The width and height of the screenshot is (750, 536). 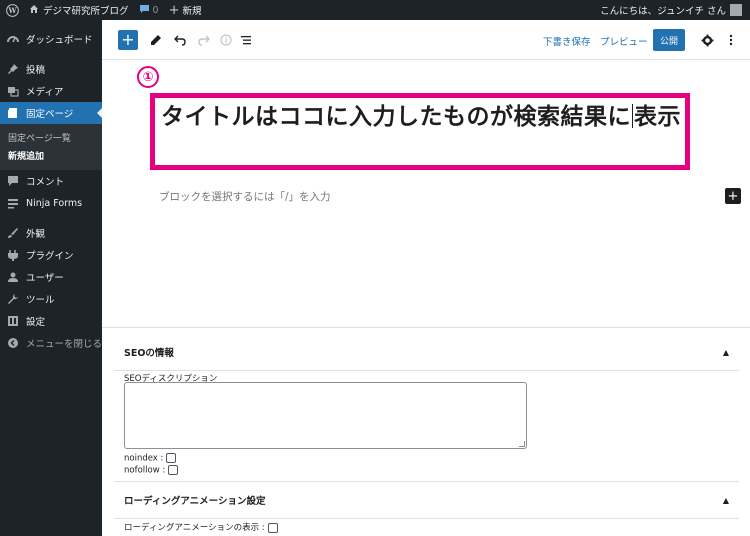 What do you see at coordinates (51, 69) in the screenshot?
I see `menu-posts: 投稿` at bounding box center [51, 69].